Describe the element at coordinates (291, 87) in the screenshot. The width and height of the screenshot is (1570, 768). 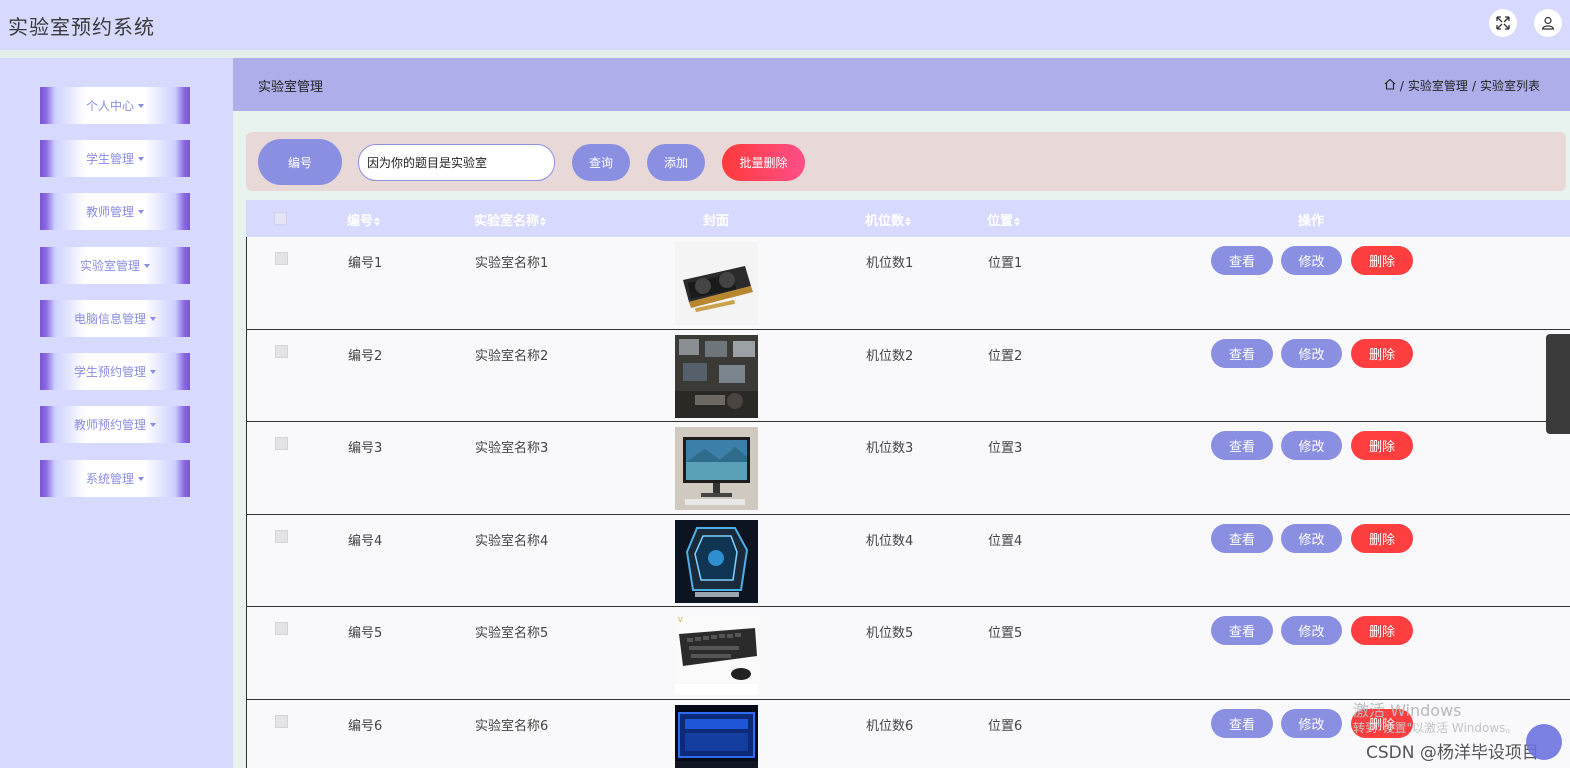
I see `page-title: 实验室管理` at that location.